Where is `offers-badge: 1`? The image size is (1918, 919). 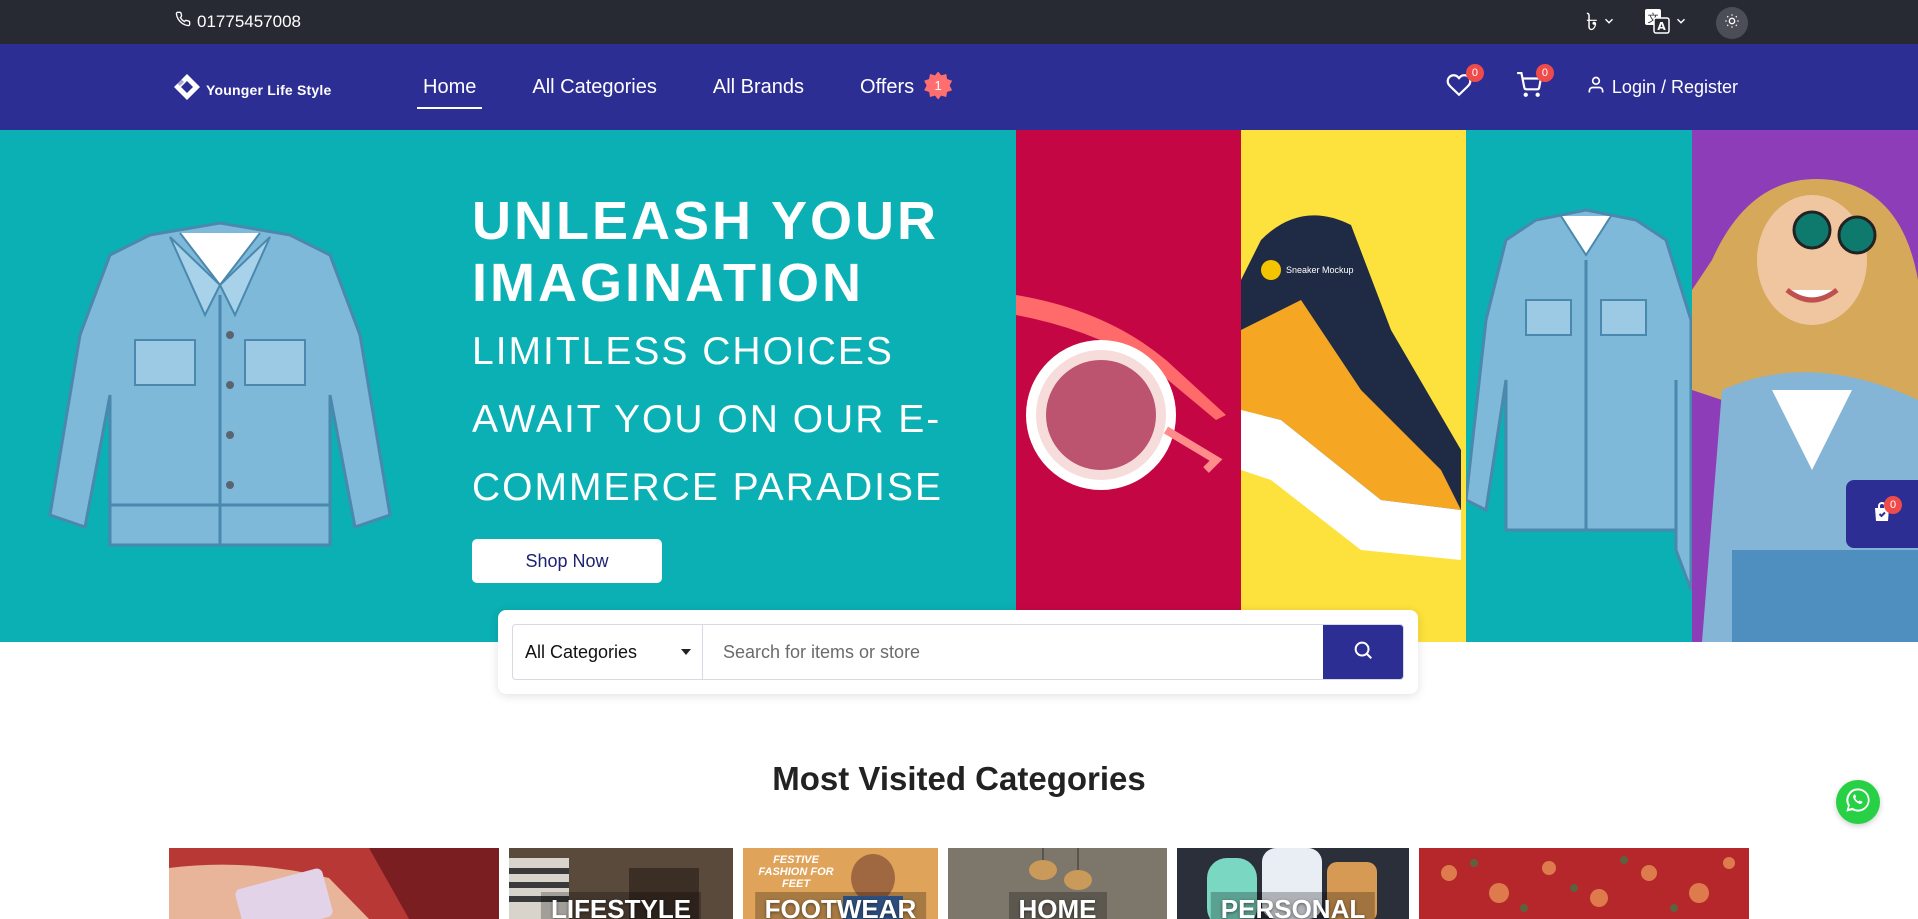
offers-badge: 1 is located at coordinates (938, 85).